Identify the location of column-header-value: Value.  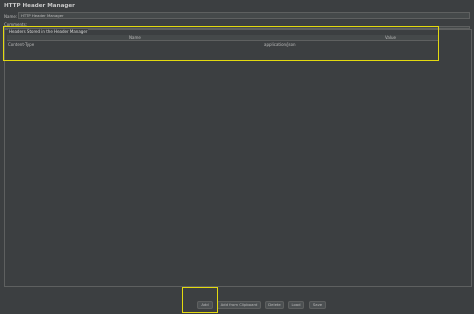
(390, 37).